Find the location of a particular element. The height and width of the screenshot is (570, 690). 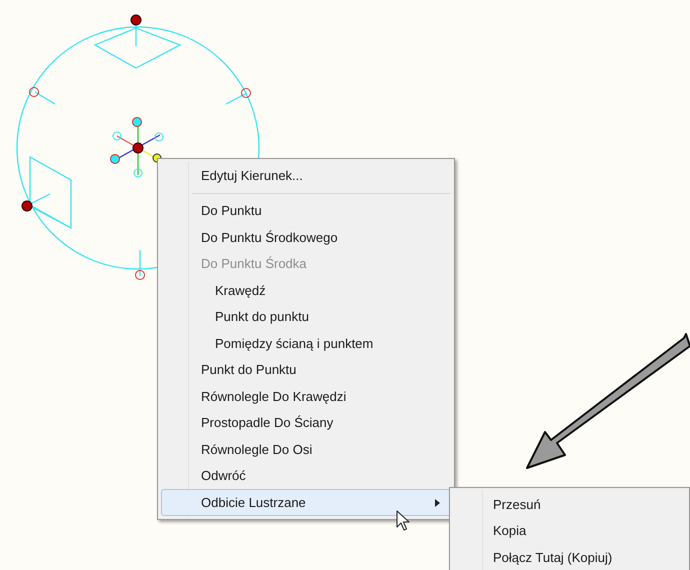

menu-item: Do Punktu is located at coordinates (306, 211).